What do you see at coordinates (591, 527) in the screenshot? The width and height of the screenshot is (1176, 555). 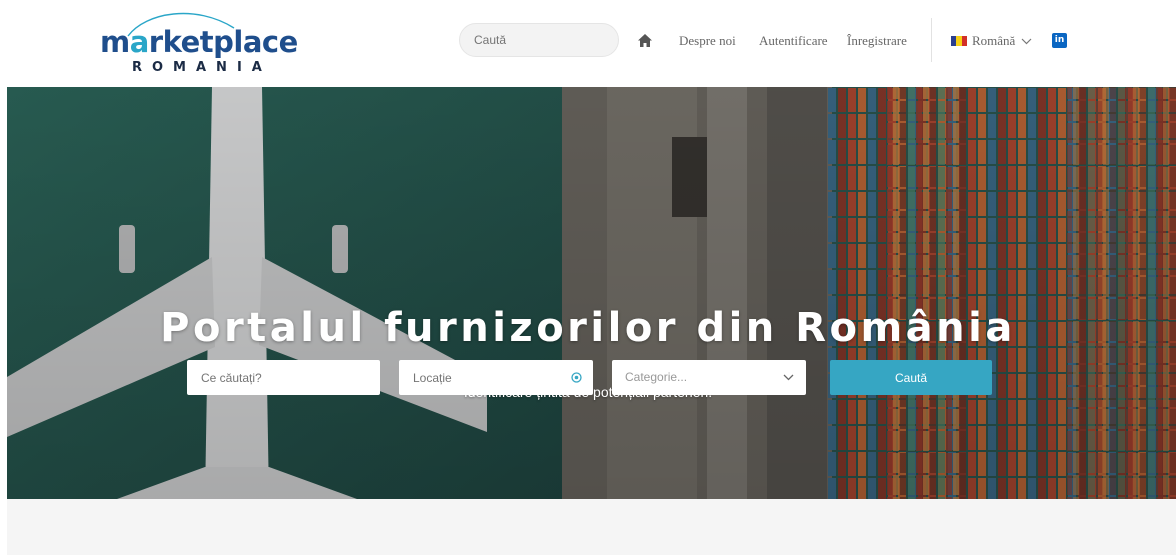 I see `content-band` at bounding box center [591, 527].